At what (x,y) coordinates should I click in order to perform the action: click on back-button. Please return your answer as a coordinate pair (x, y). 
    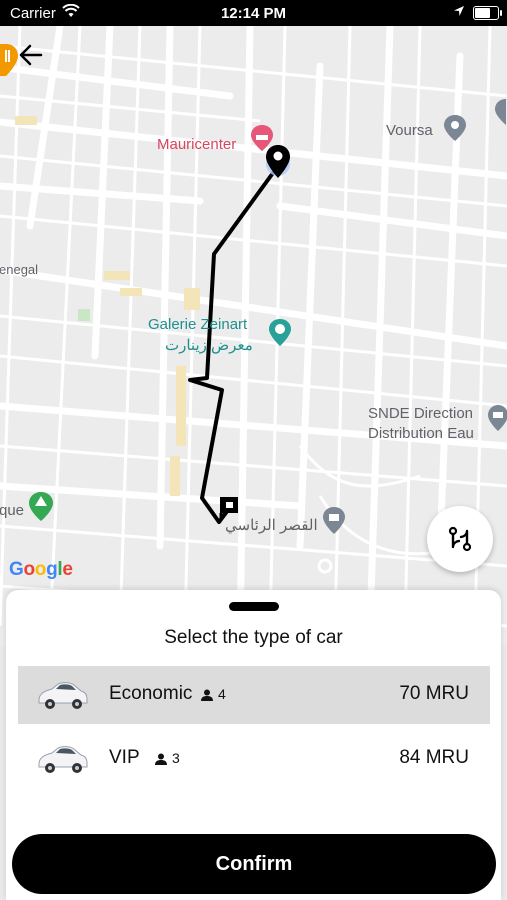
    Looking at the image, I should click on (32, 55).